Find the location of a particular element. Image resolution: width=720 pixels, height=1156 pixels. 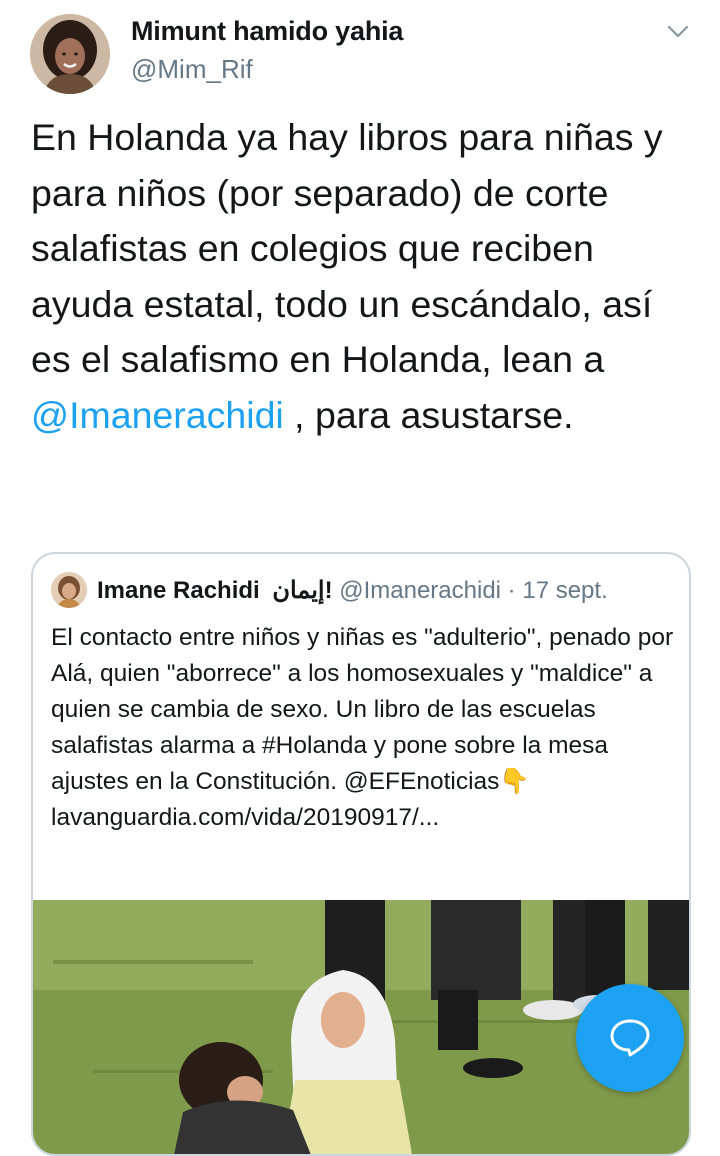

tweet-text-part: , para asustarse. is located at coordinates (428, 414).